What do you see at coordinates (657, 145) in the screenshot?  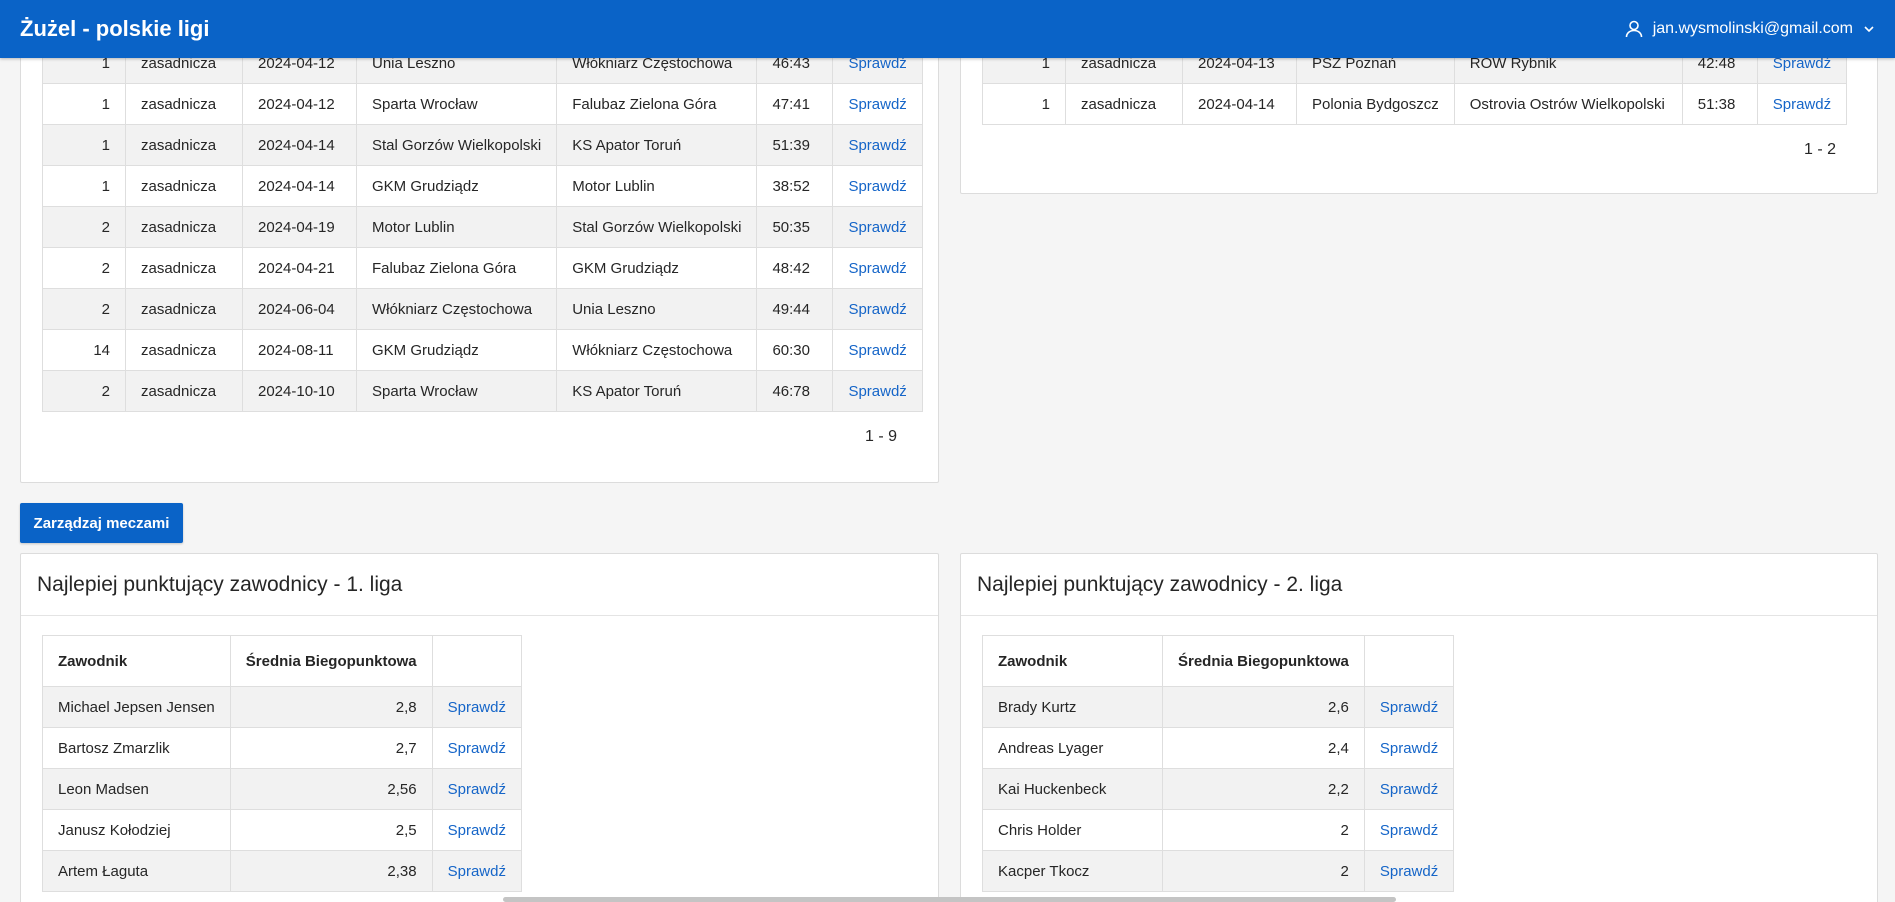 I see `away-team-cell: KS Apator Toruń` at bounding box center [657, 145].